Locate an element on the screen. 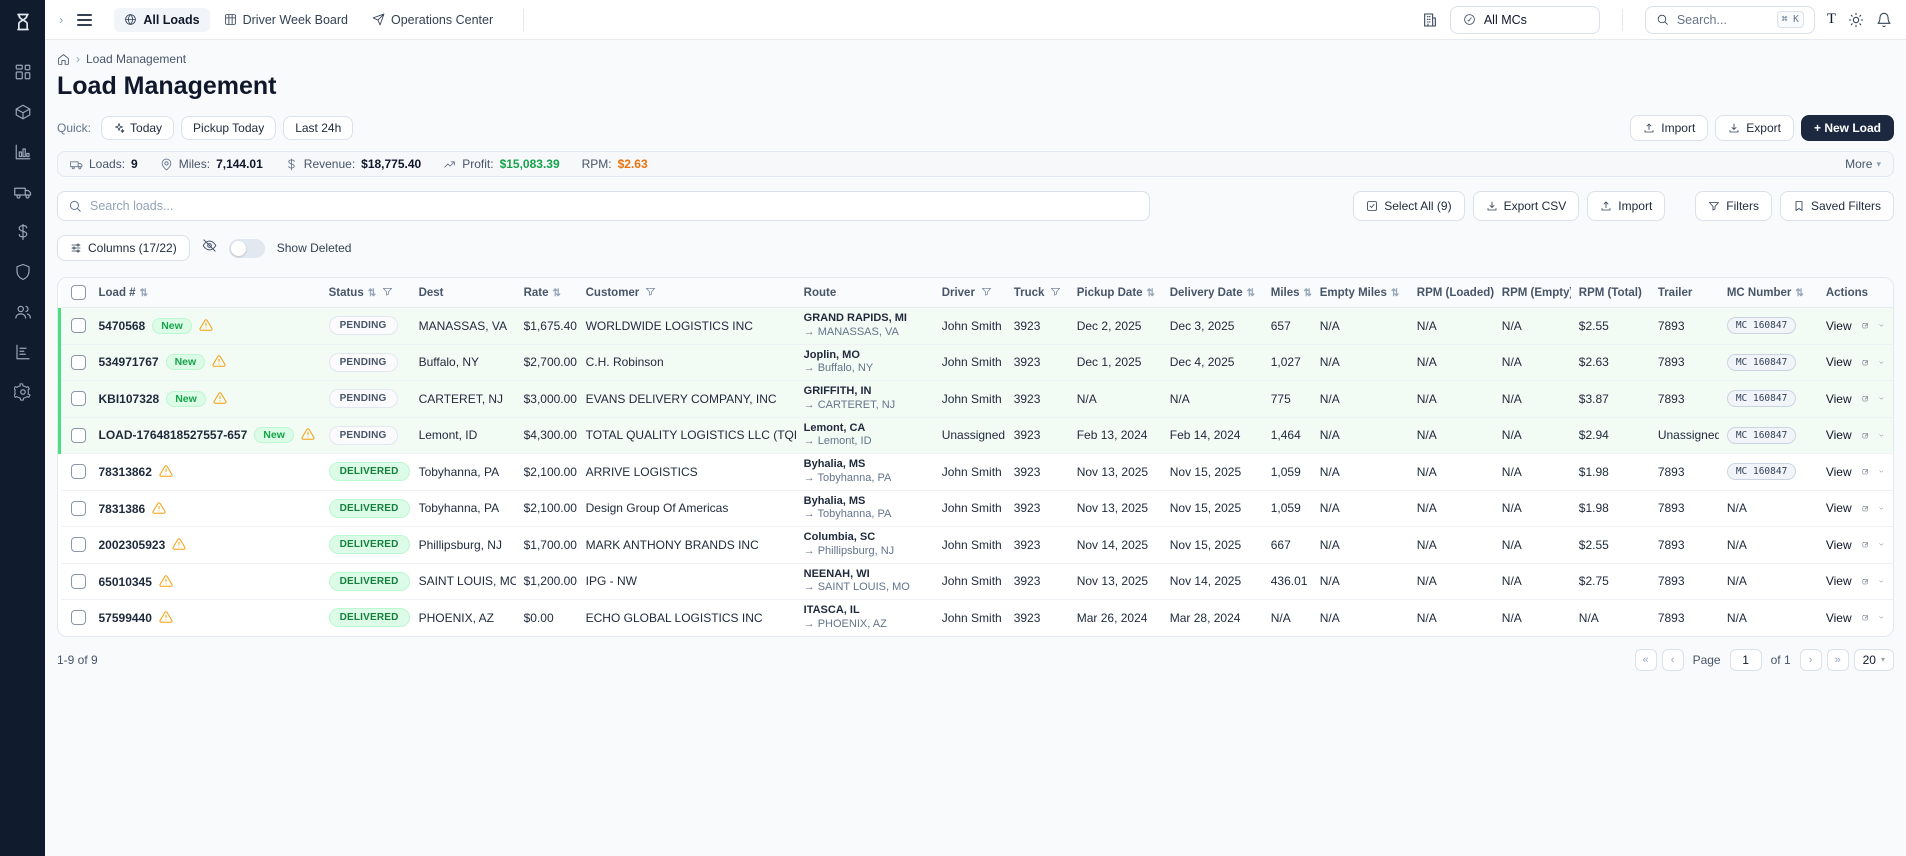 This screenshot has width=1906, height=856. avatar-initial: T is located at coordinates (1831, 19).